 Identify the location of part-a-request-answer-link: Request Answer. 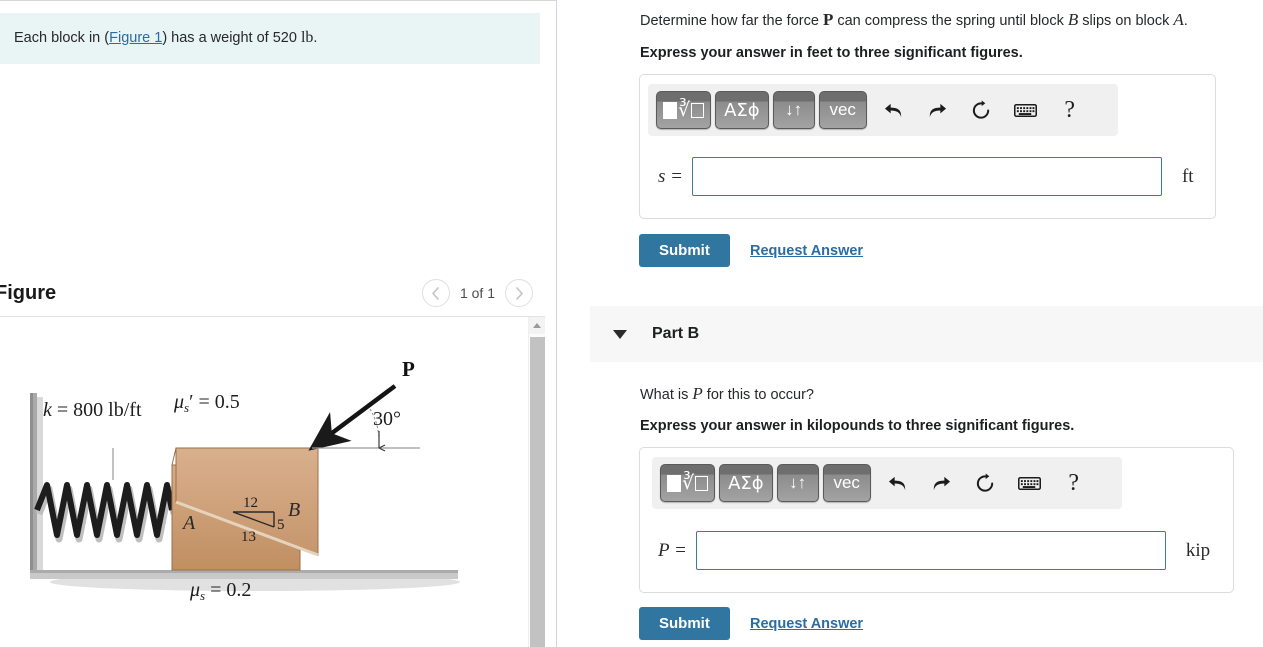
(806, 251).